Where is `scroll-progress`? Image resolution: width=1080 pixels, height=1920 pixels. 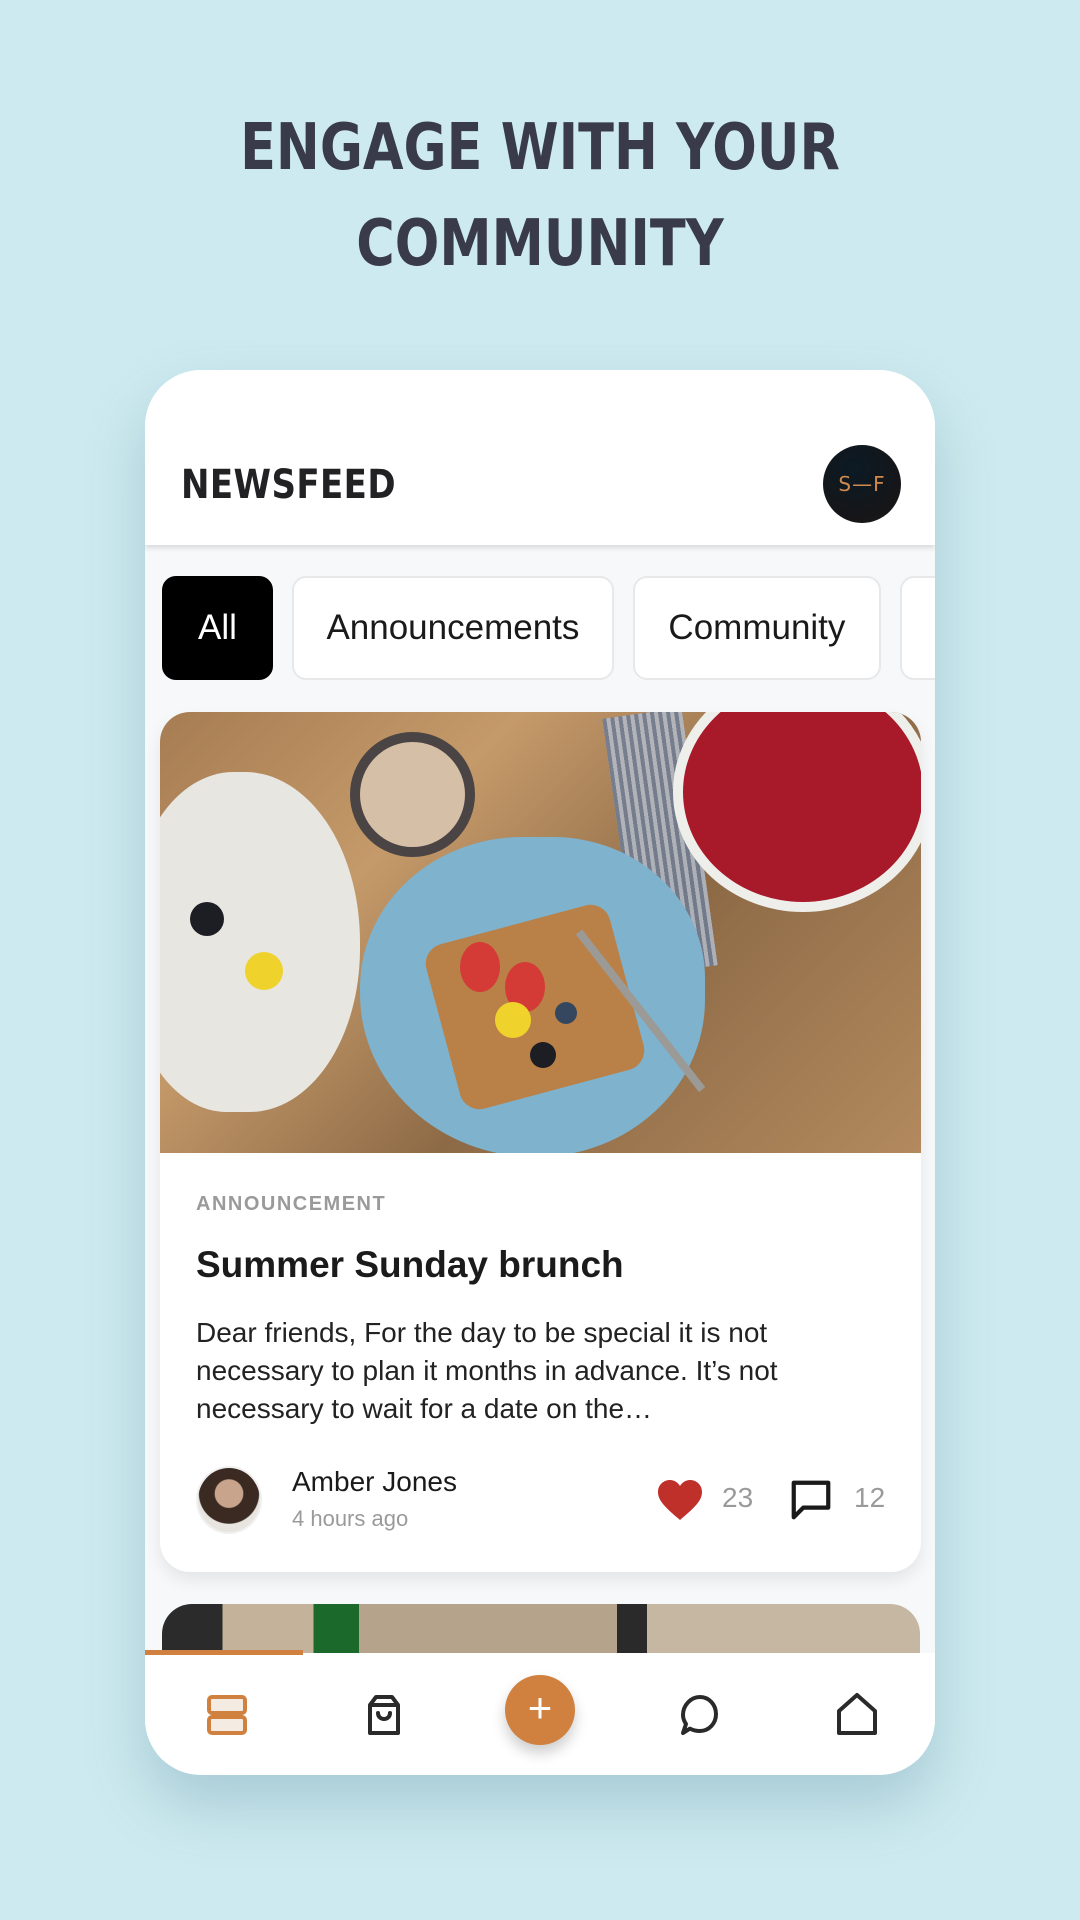 scroll-progress is located at coordinates (540, 1652).